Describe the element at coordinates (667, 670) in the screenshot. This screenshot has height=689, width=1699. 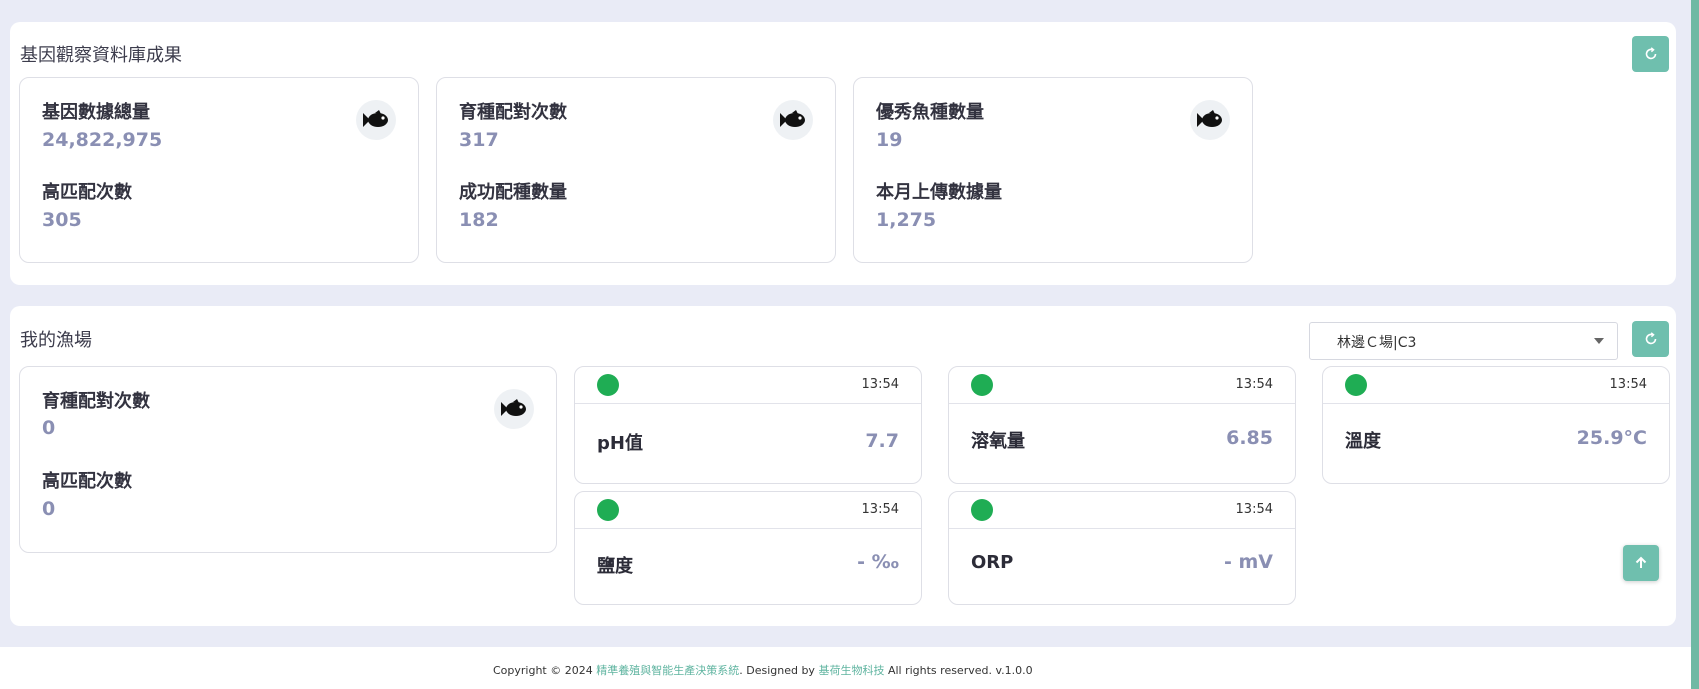
I see `system-link: 精準養殖與智能生產決策系統` at that location.